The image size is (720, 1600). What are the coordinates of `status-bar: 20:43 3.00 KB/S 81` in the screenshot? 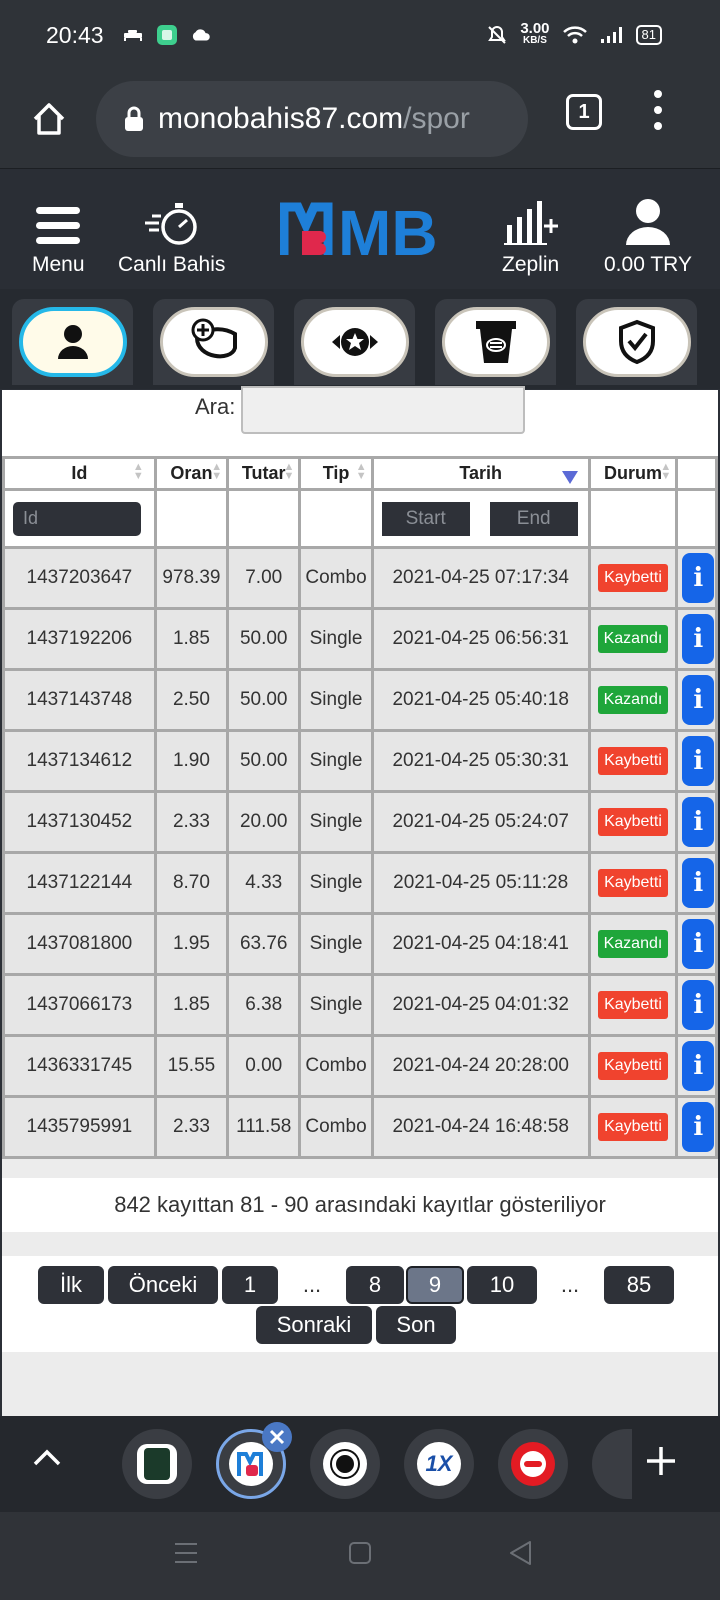 It's located at (360, 35).